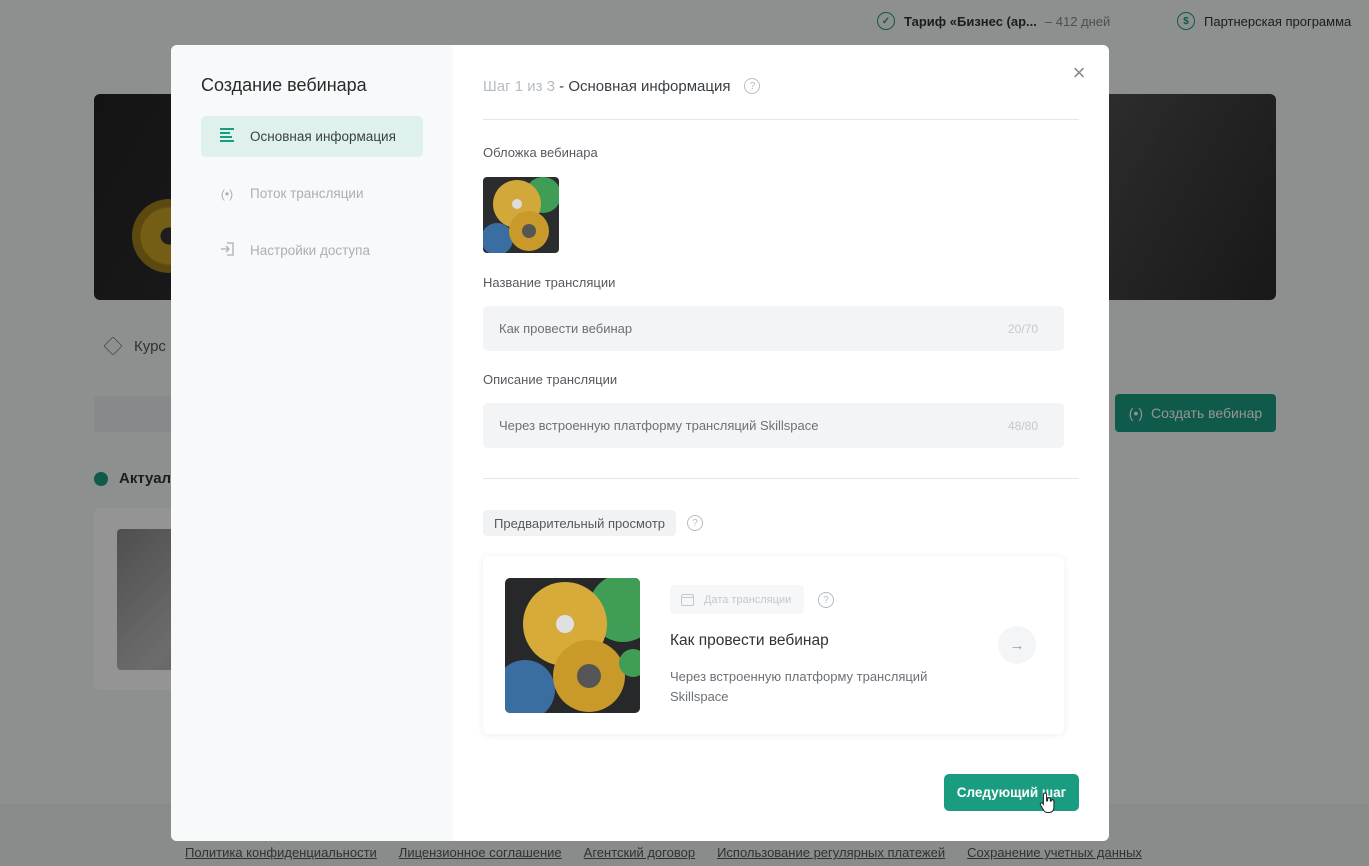 The height and width of the screenshot is (866, 1369). I want to click on broadcast-date-chip: Дата трансляции, so click(737, 599).